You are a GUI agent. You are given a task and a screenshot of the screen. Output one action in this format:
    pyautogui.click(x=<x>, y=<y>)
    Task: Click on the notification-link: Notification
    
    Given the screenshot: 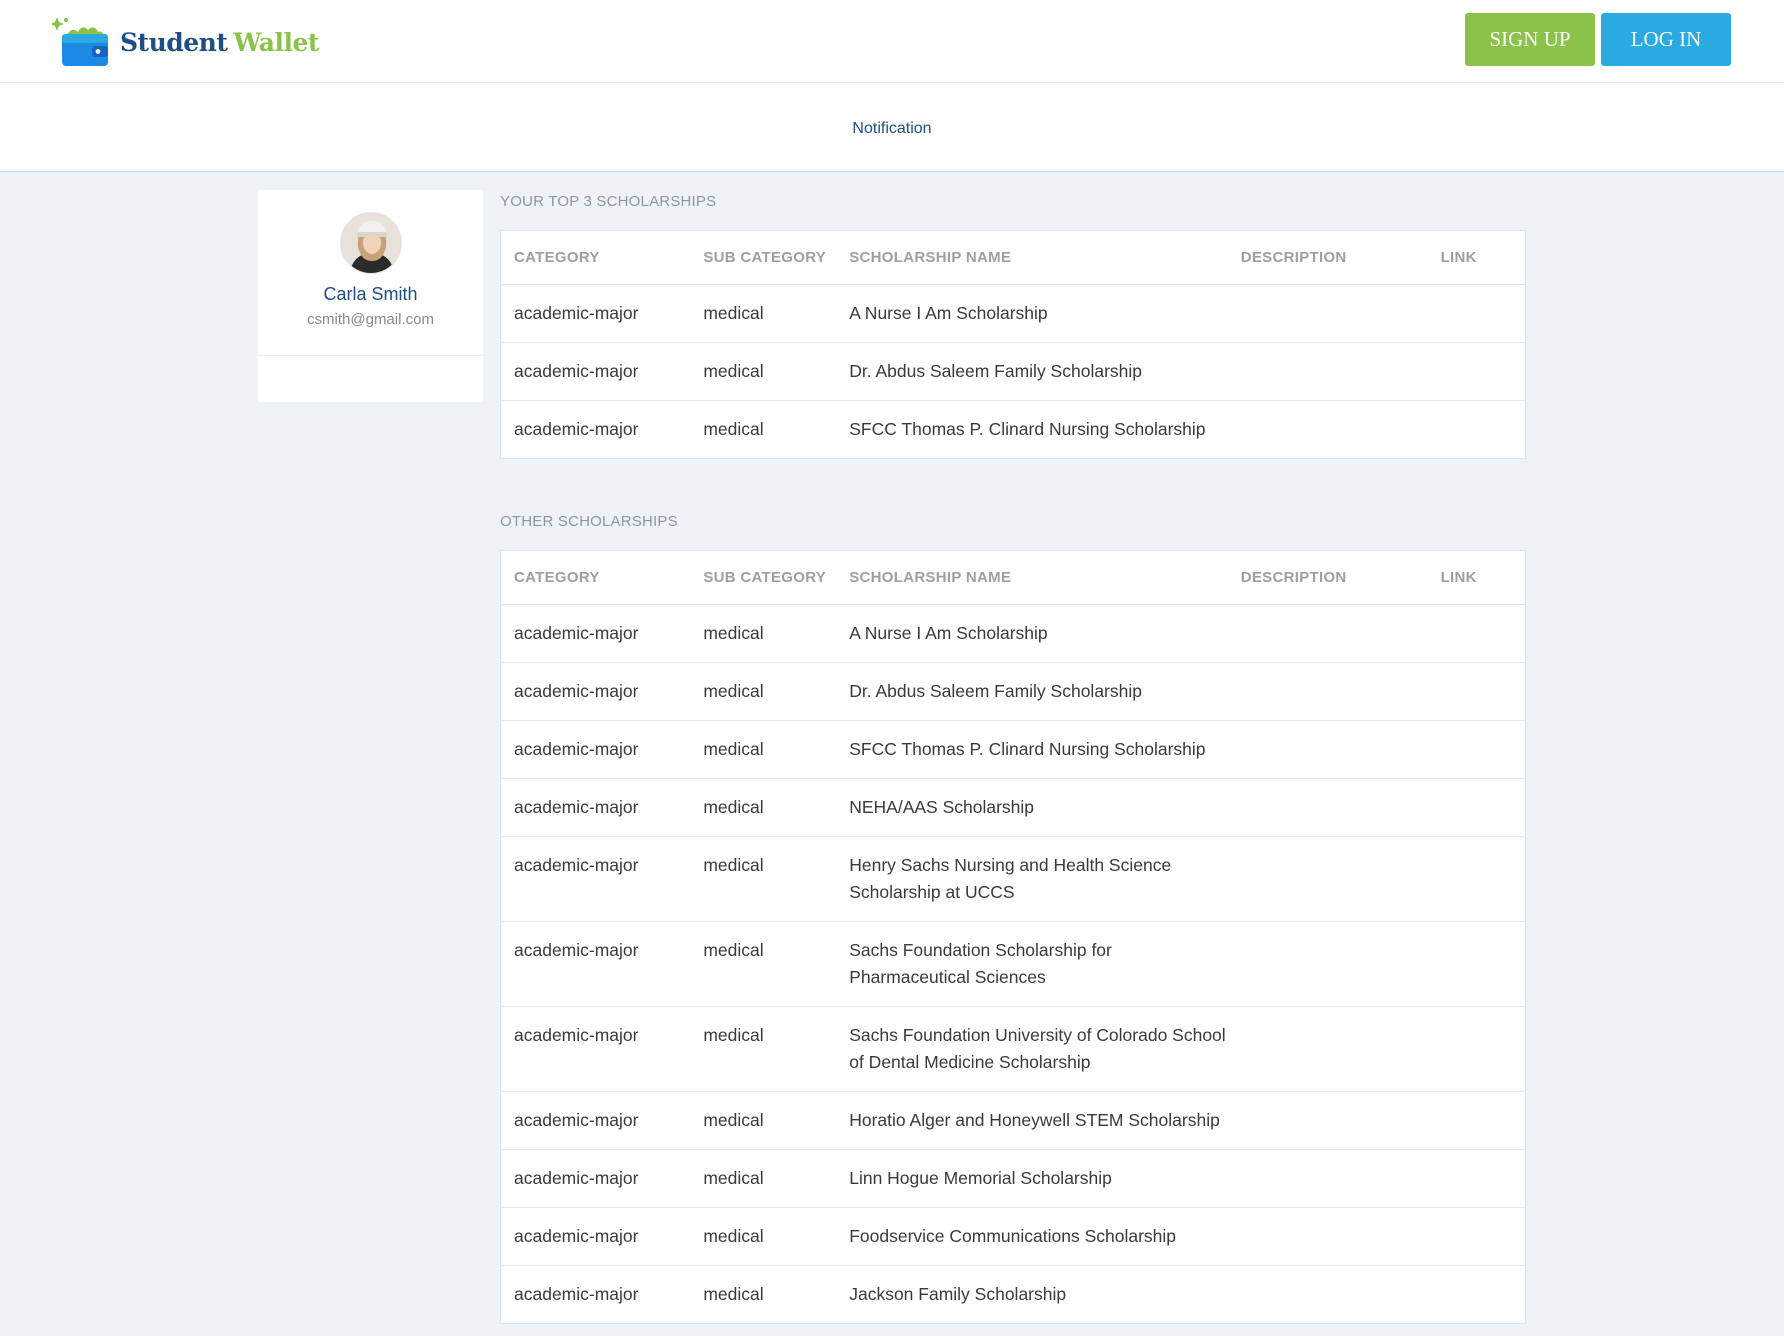 What is the action you would take?
    pyautogui.click(x=891, y=129)
    